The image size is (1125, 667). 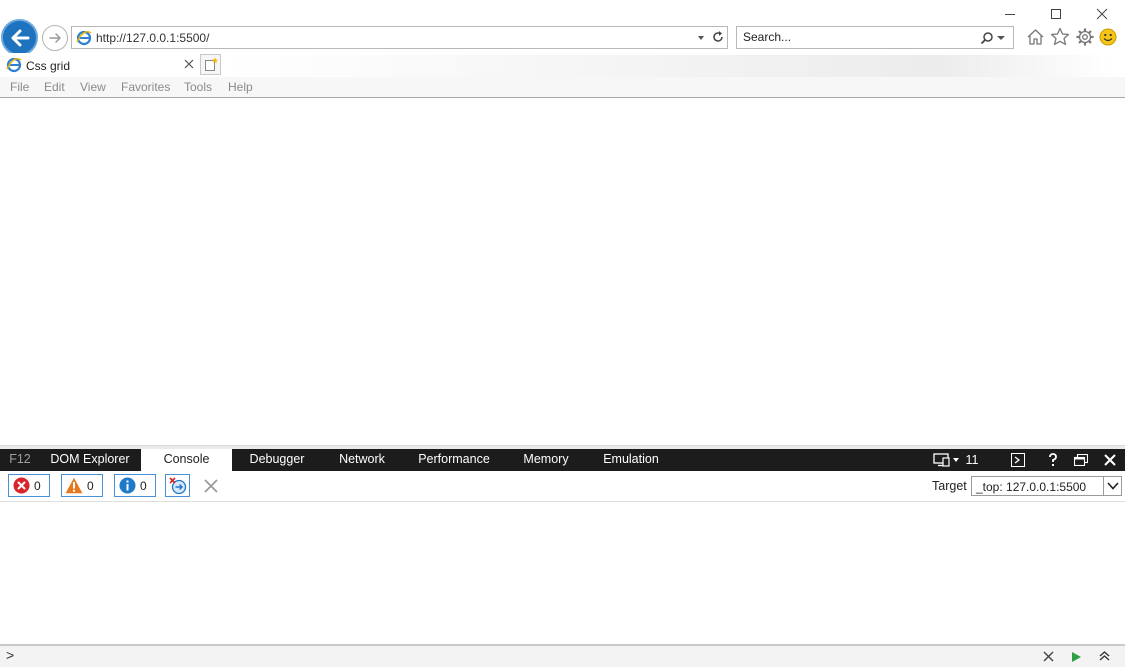 I want to click on ie-tab-icon, so click(x=14, y=65).